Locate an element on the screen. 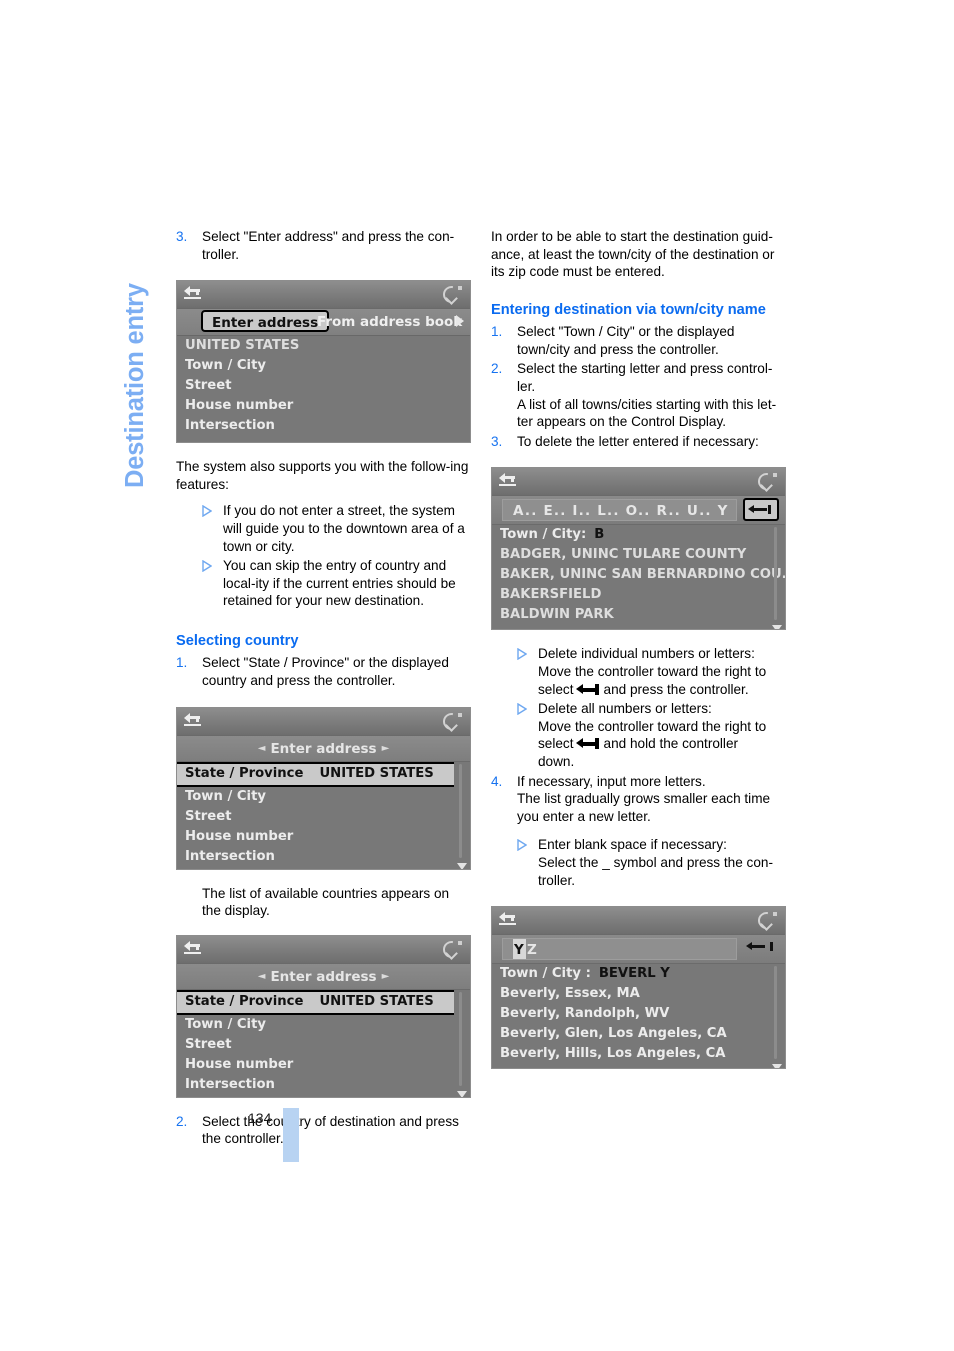  list-item: BALDWIN PARK is located at coordinates (638, 615).